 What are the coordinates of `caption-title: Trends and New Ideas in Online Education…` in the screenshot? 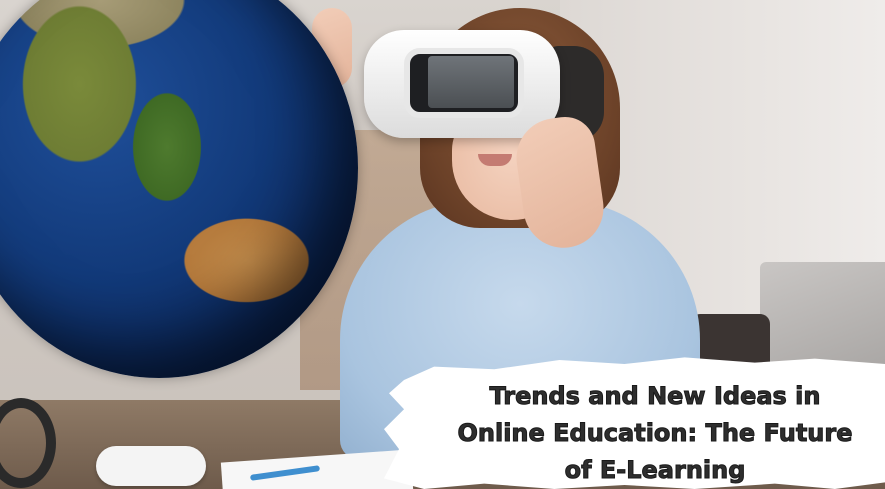 It's located at (655, 433).